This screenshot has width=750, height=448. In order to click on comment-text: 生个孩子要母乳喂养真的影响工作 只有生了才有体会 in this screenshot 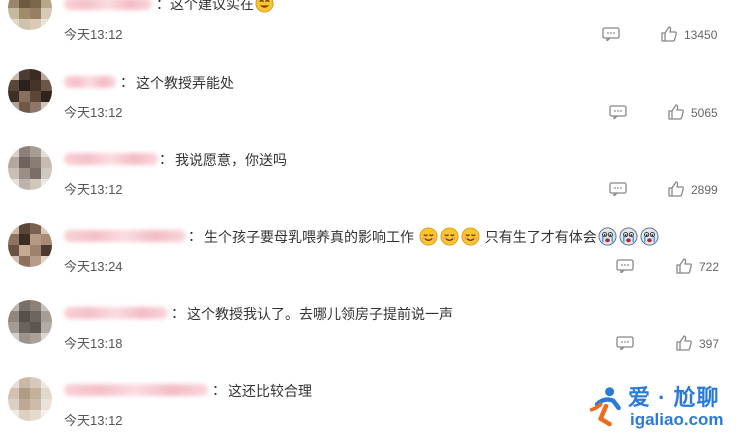, I will do `click(432, 237)`.